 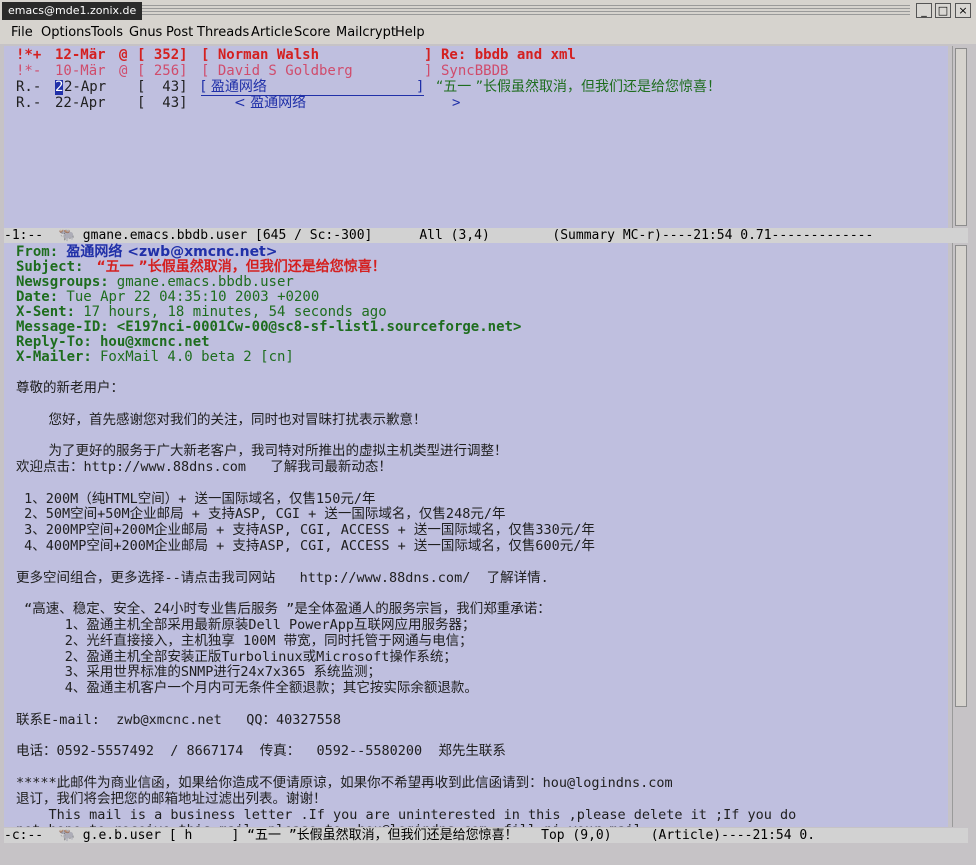 I want to click on row-subject: SyncBBDB, so click(x=475, y=71).